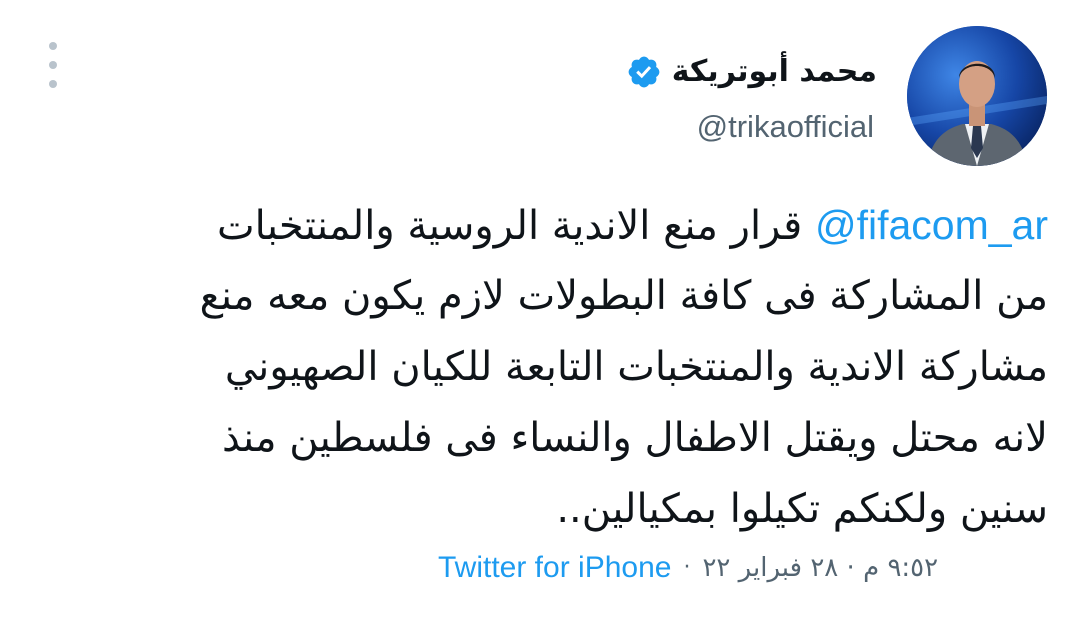  Describe the element at coordinates (785, 127) in the screenshot. I see `author-handle: @trikaofficial` at that location.